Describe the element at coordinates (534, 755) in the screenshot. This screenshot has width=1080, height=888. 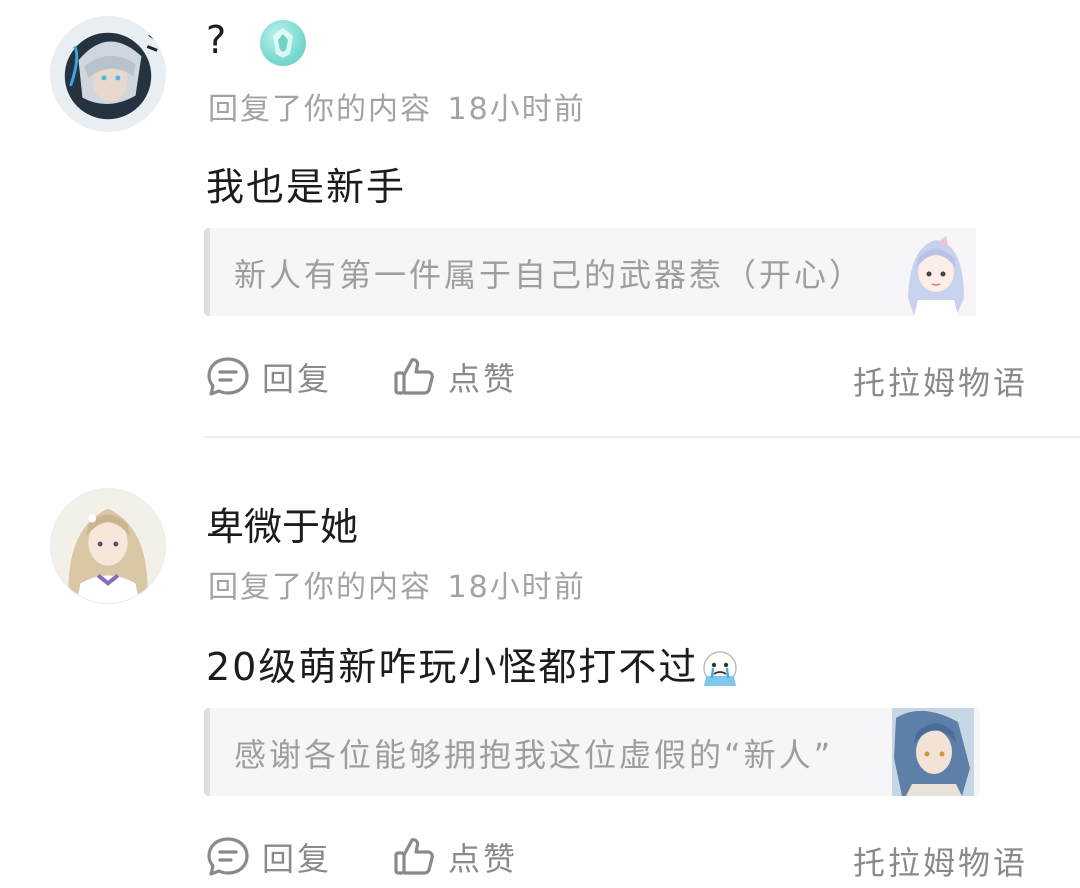
I see `quoted-text: 感谢各位能够拥抱我这位虚假的“新人”` at that location.